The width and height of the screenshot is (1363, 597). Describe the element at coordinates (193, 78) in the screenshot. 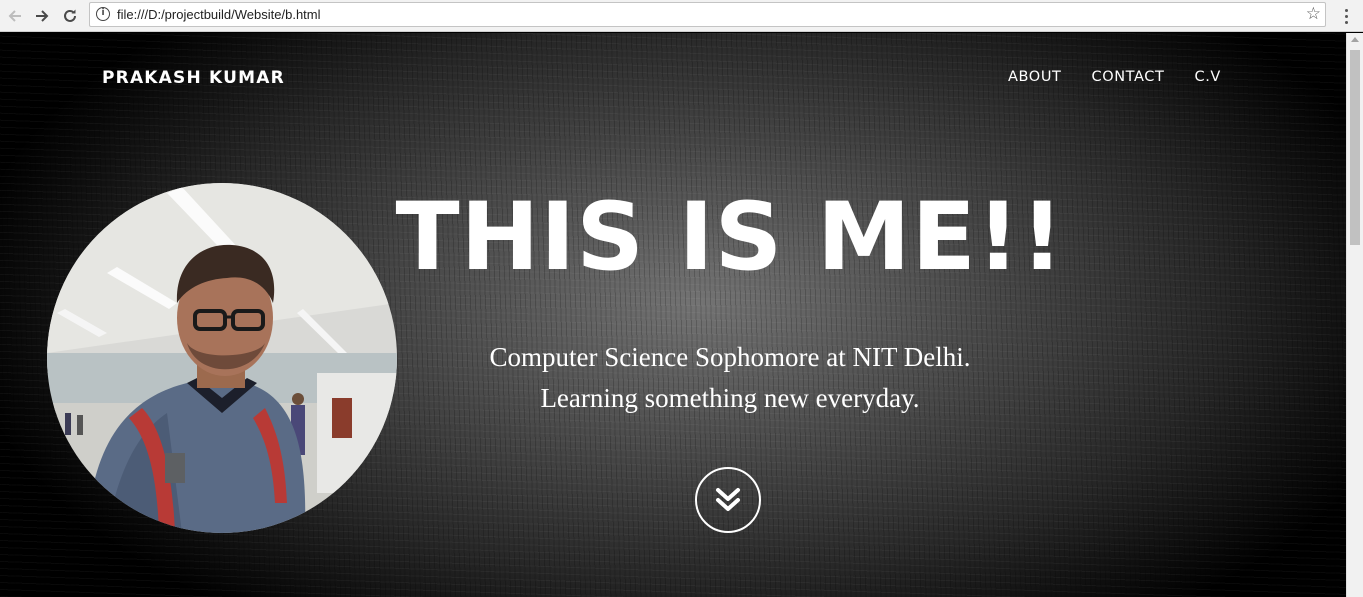

I see `site-brand: PRAKASH KUMAR` at that location.